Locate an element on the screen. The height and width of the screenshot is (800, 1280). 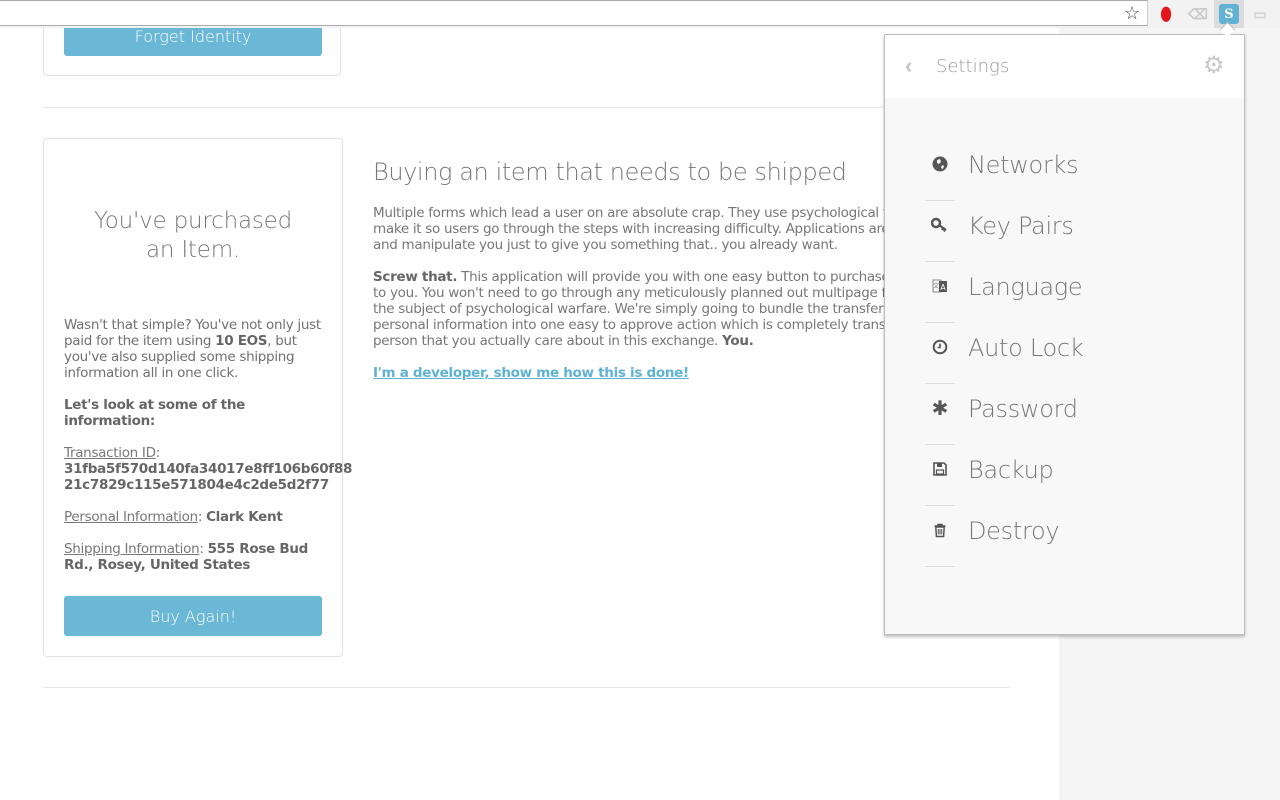
personal-value: Clark Kent is located at coordinates (244, 517).